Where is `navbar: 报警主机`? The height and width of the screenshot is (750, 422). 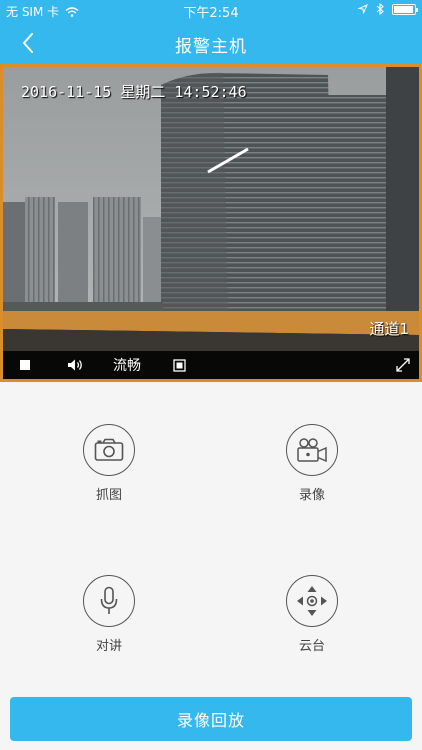 navbar: 报警主机 is located at coordinates (211, 42).